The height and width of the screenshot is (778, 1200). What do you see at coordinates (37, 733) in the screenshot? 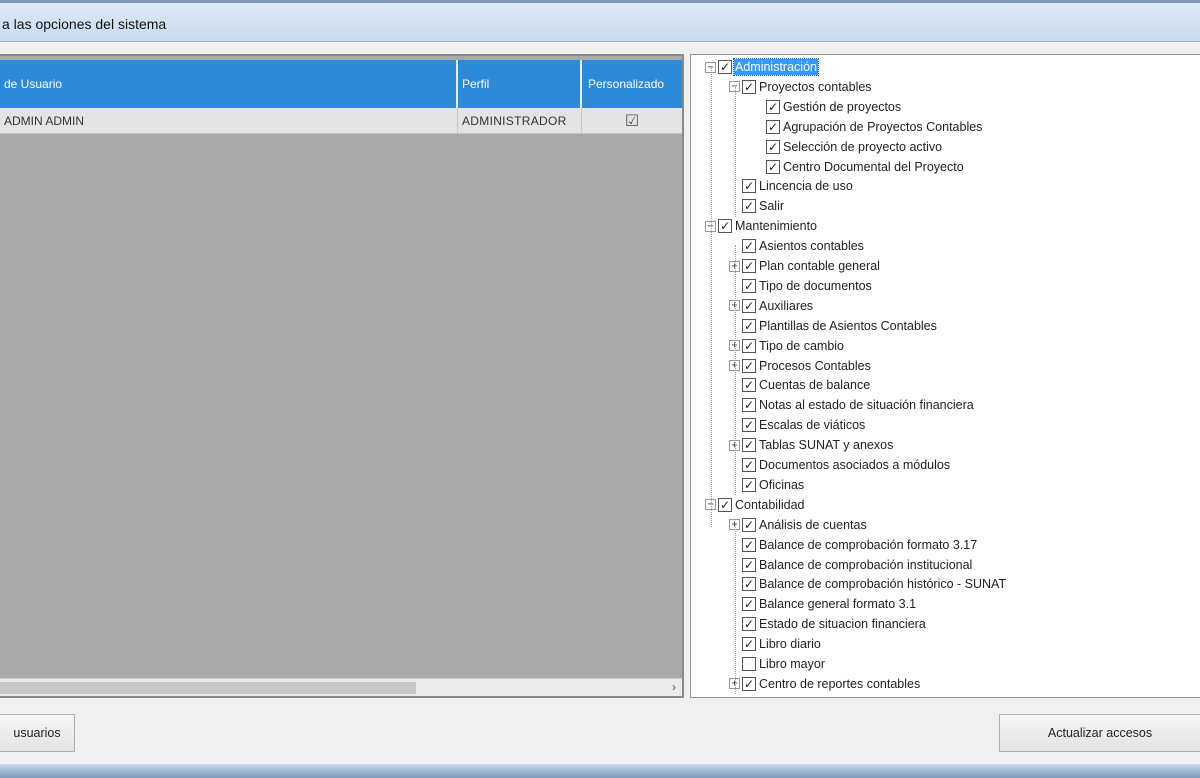
I see `users-button: usuarios` at bounding box center [37, 733].